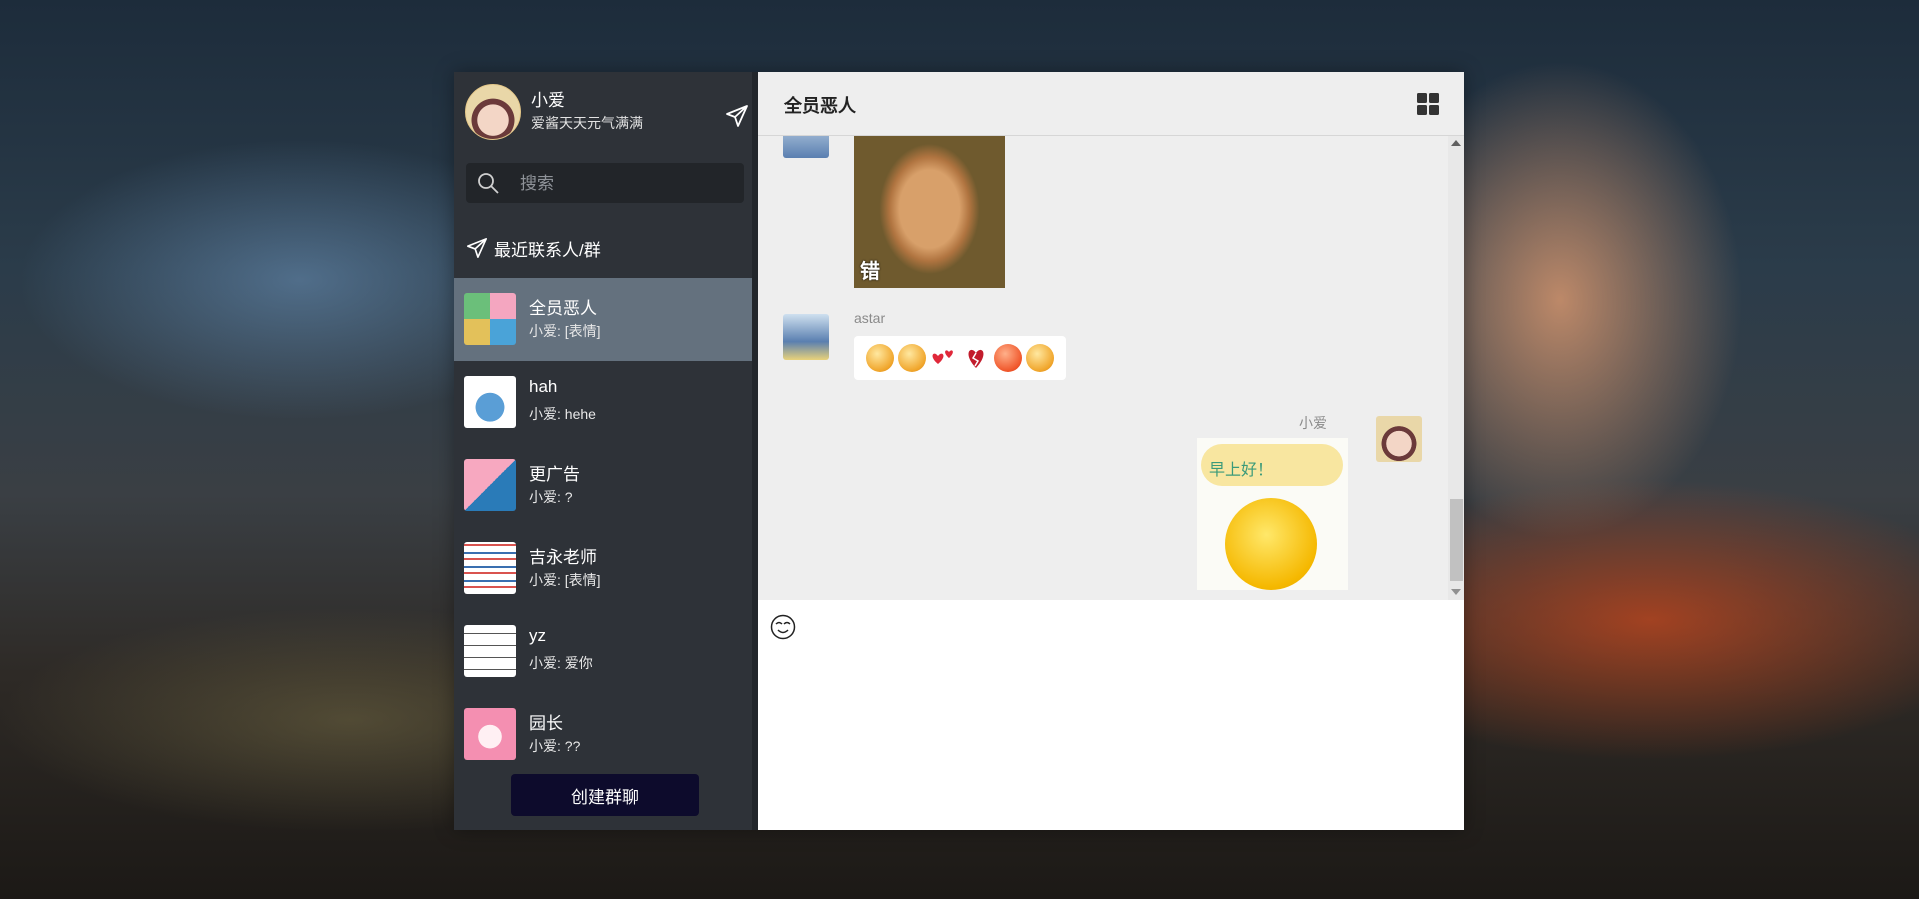 The width and height of the screenshot is (1919, 899). Describe the element at coordinates (563, 308) in the screenshot. I see `contact-name: 全员恶人` at that location.